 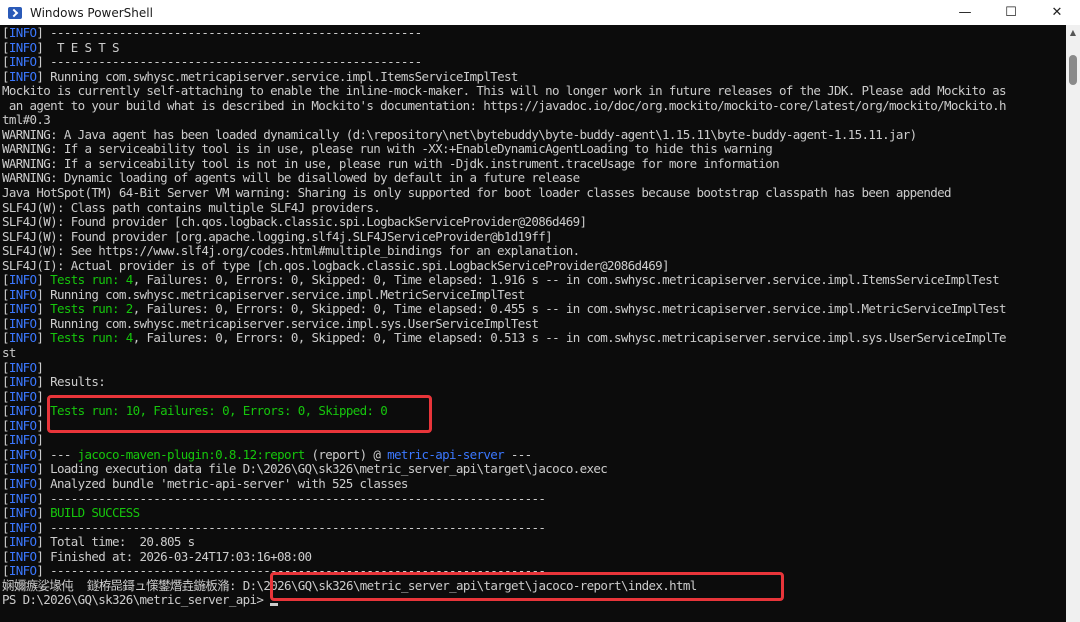 I want to click on console-text: Tests run: 2, so click(x=91, y=309).